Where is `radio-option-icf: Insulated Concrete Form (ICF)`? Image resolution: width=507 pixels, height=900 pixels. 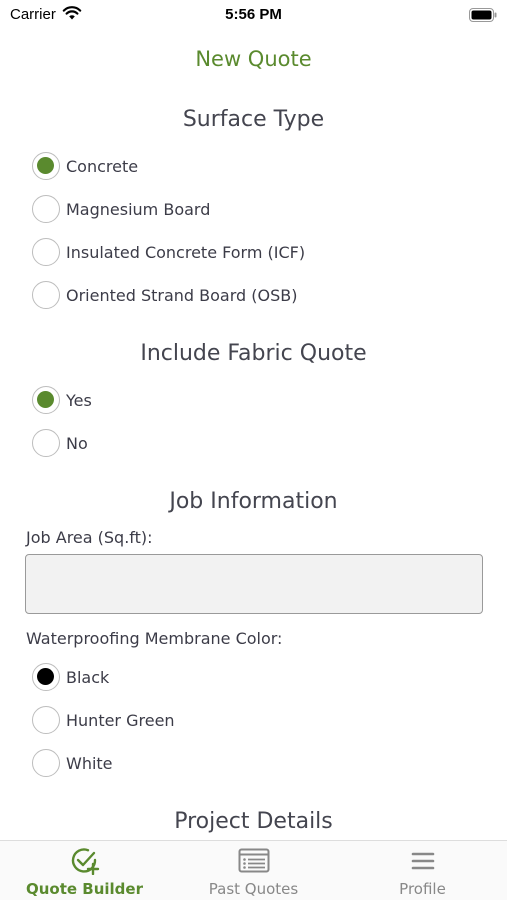 radio-option-icf: Insulated Concrete Form (ICF) is located at coordinates (168, 252).